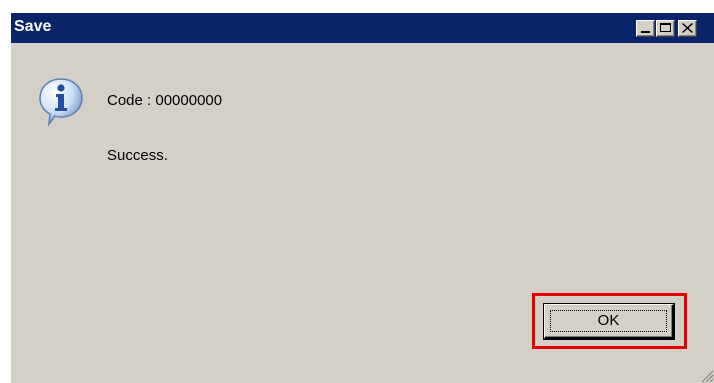  I want to click on close-button, so click(687, 28).